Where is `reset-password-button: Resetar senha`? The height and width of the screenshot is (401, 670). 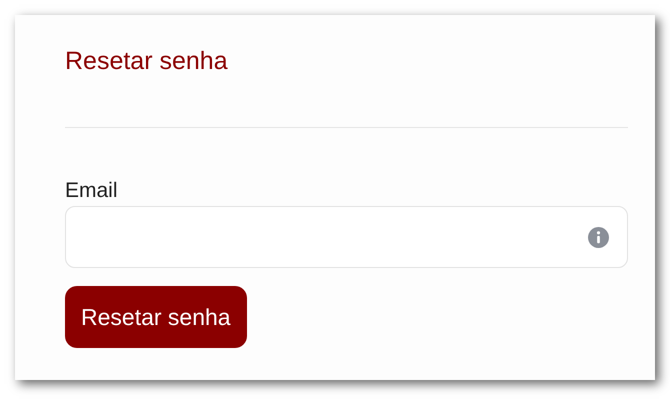
reset-password-button: Resetar senha is located at coordinates (156, 317).